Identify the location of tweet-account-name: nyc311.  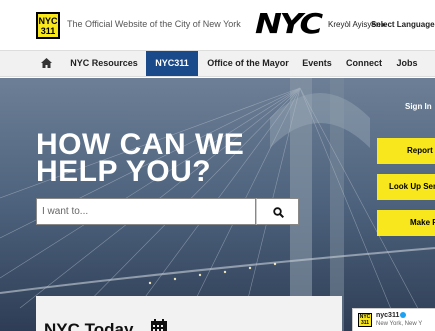
(391, 315).